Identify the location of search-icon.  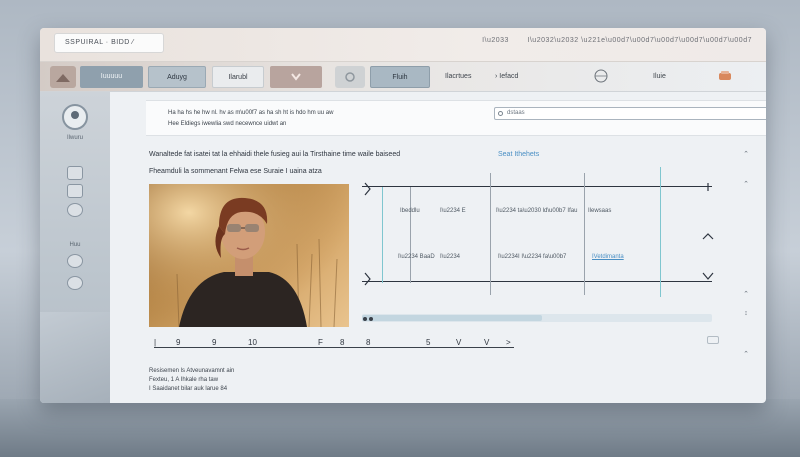
(500, 113).